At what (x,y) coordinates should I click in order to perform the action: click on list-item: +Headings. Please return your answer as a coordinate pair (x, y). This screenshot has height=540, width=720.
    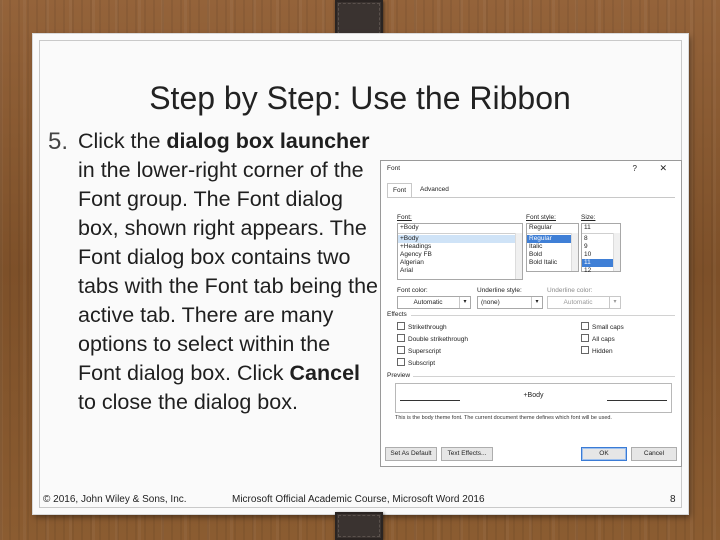
    Looking at the image, I should click on (415, 247).